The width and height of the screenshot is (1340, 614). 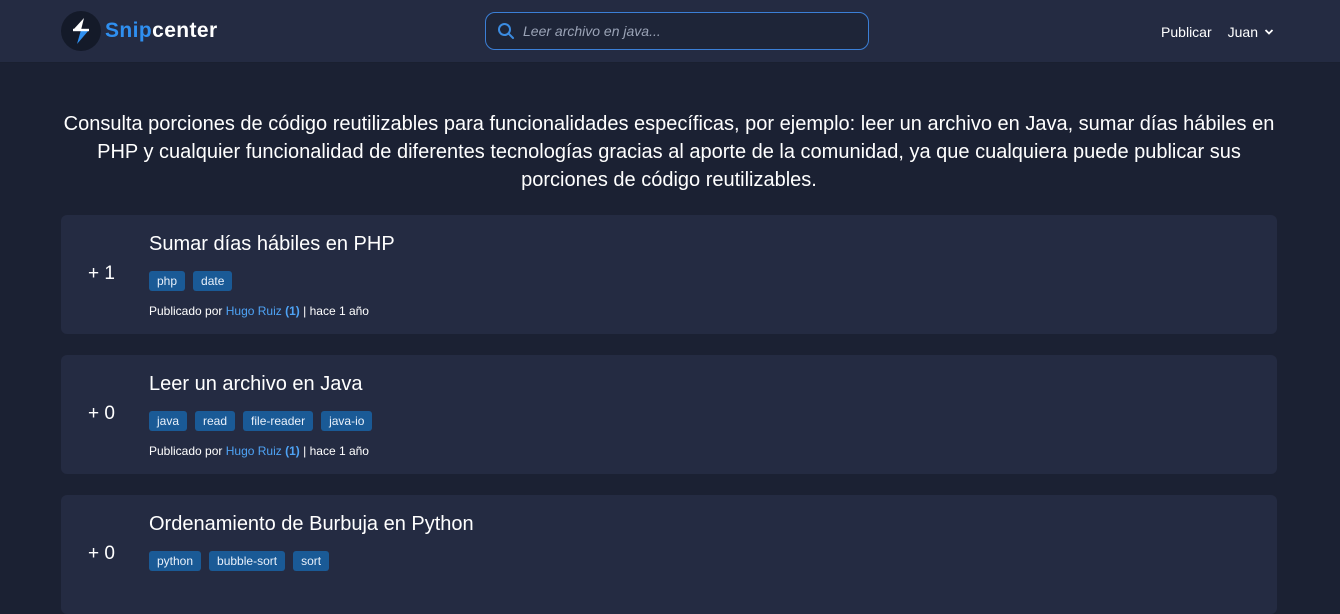 What do you see at coordinates (311, 561) in the screenshot?
I see `tag: sort` at bounding box center [311, 561].